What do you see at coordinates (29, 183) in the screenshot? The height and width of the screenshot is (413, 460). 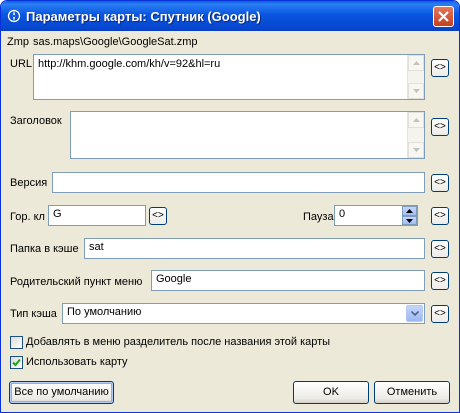 I see `version-label: Версия` at bounding box center [29, 183].